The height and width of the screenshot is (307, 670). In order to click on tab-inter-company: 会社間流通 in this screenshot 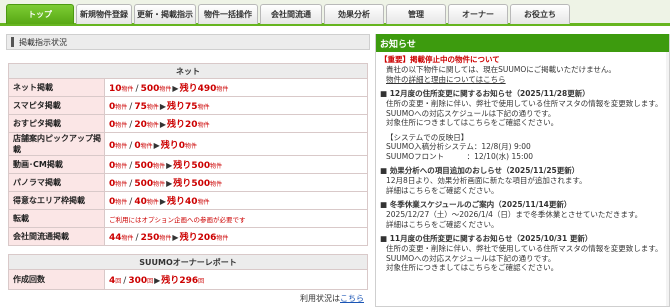, I will do `click(291, 14)`.